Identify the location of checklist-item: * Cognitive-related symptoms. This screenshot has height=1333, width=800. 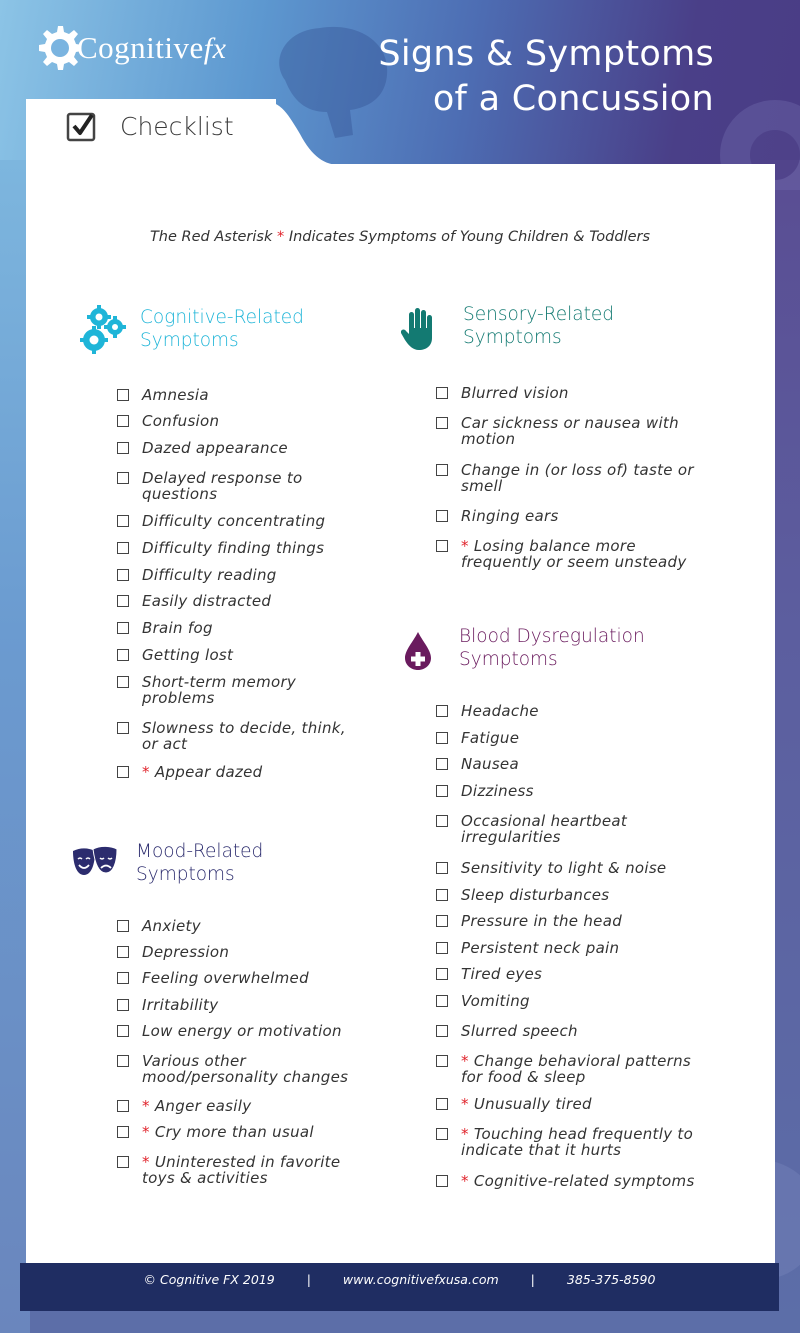
(571, 1181).